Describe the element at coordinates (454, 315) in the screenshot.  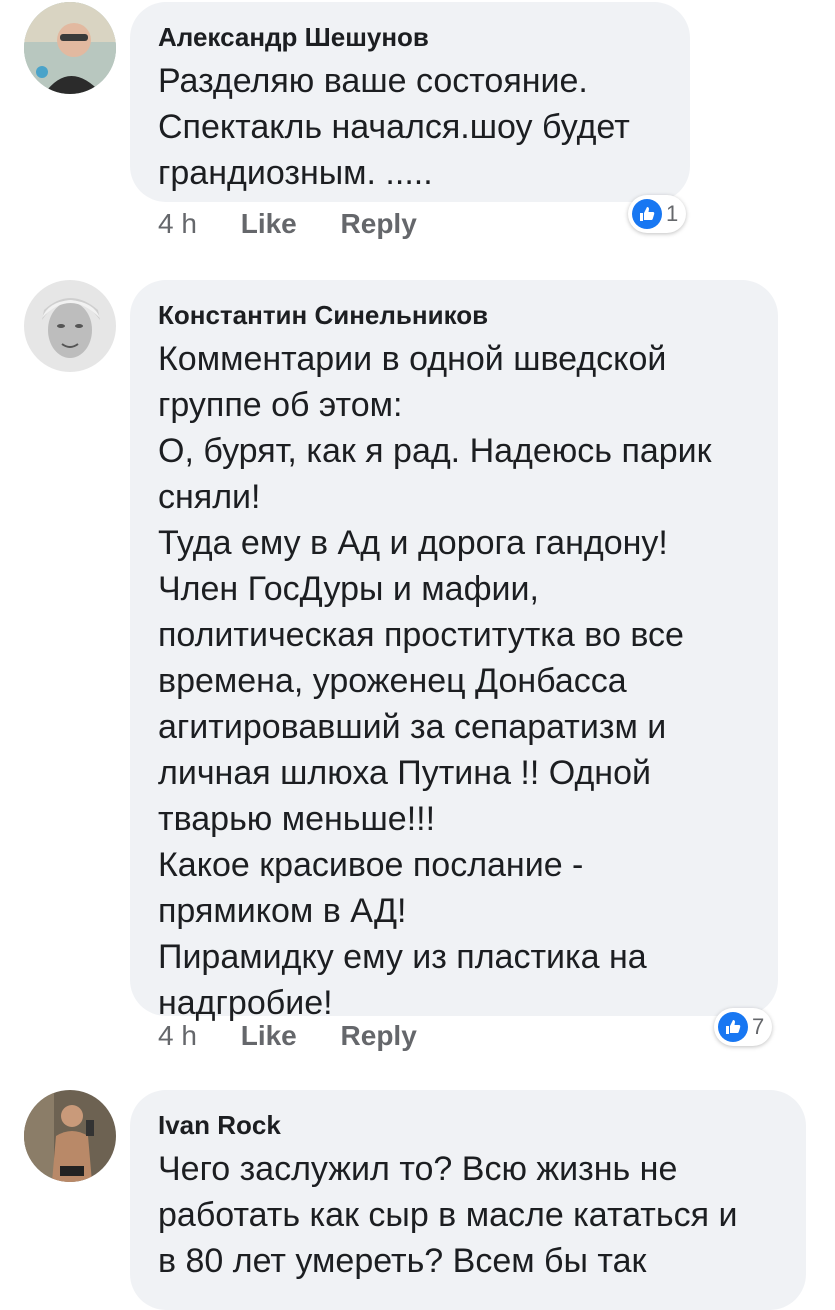
I see `comment-author: Константин Синельников` at that location.